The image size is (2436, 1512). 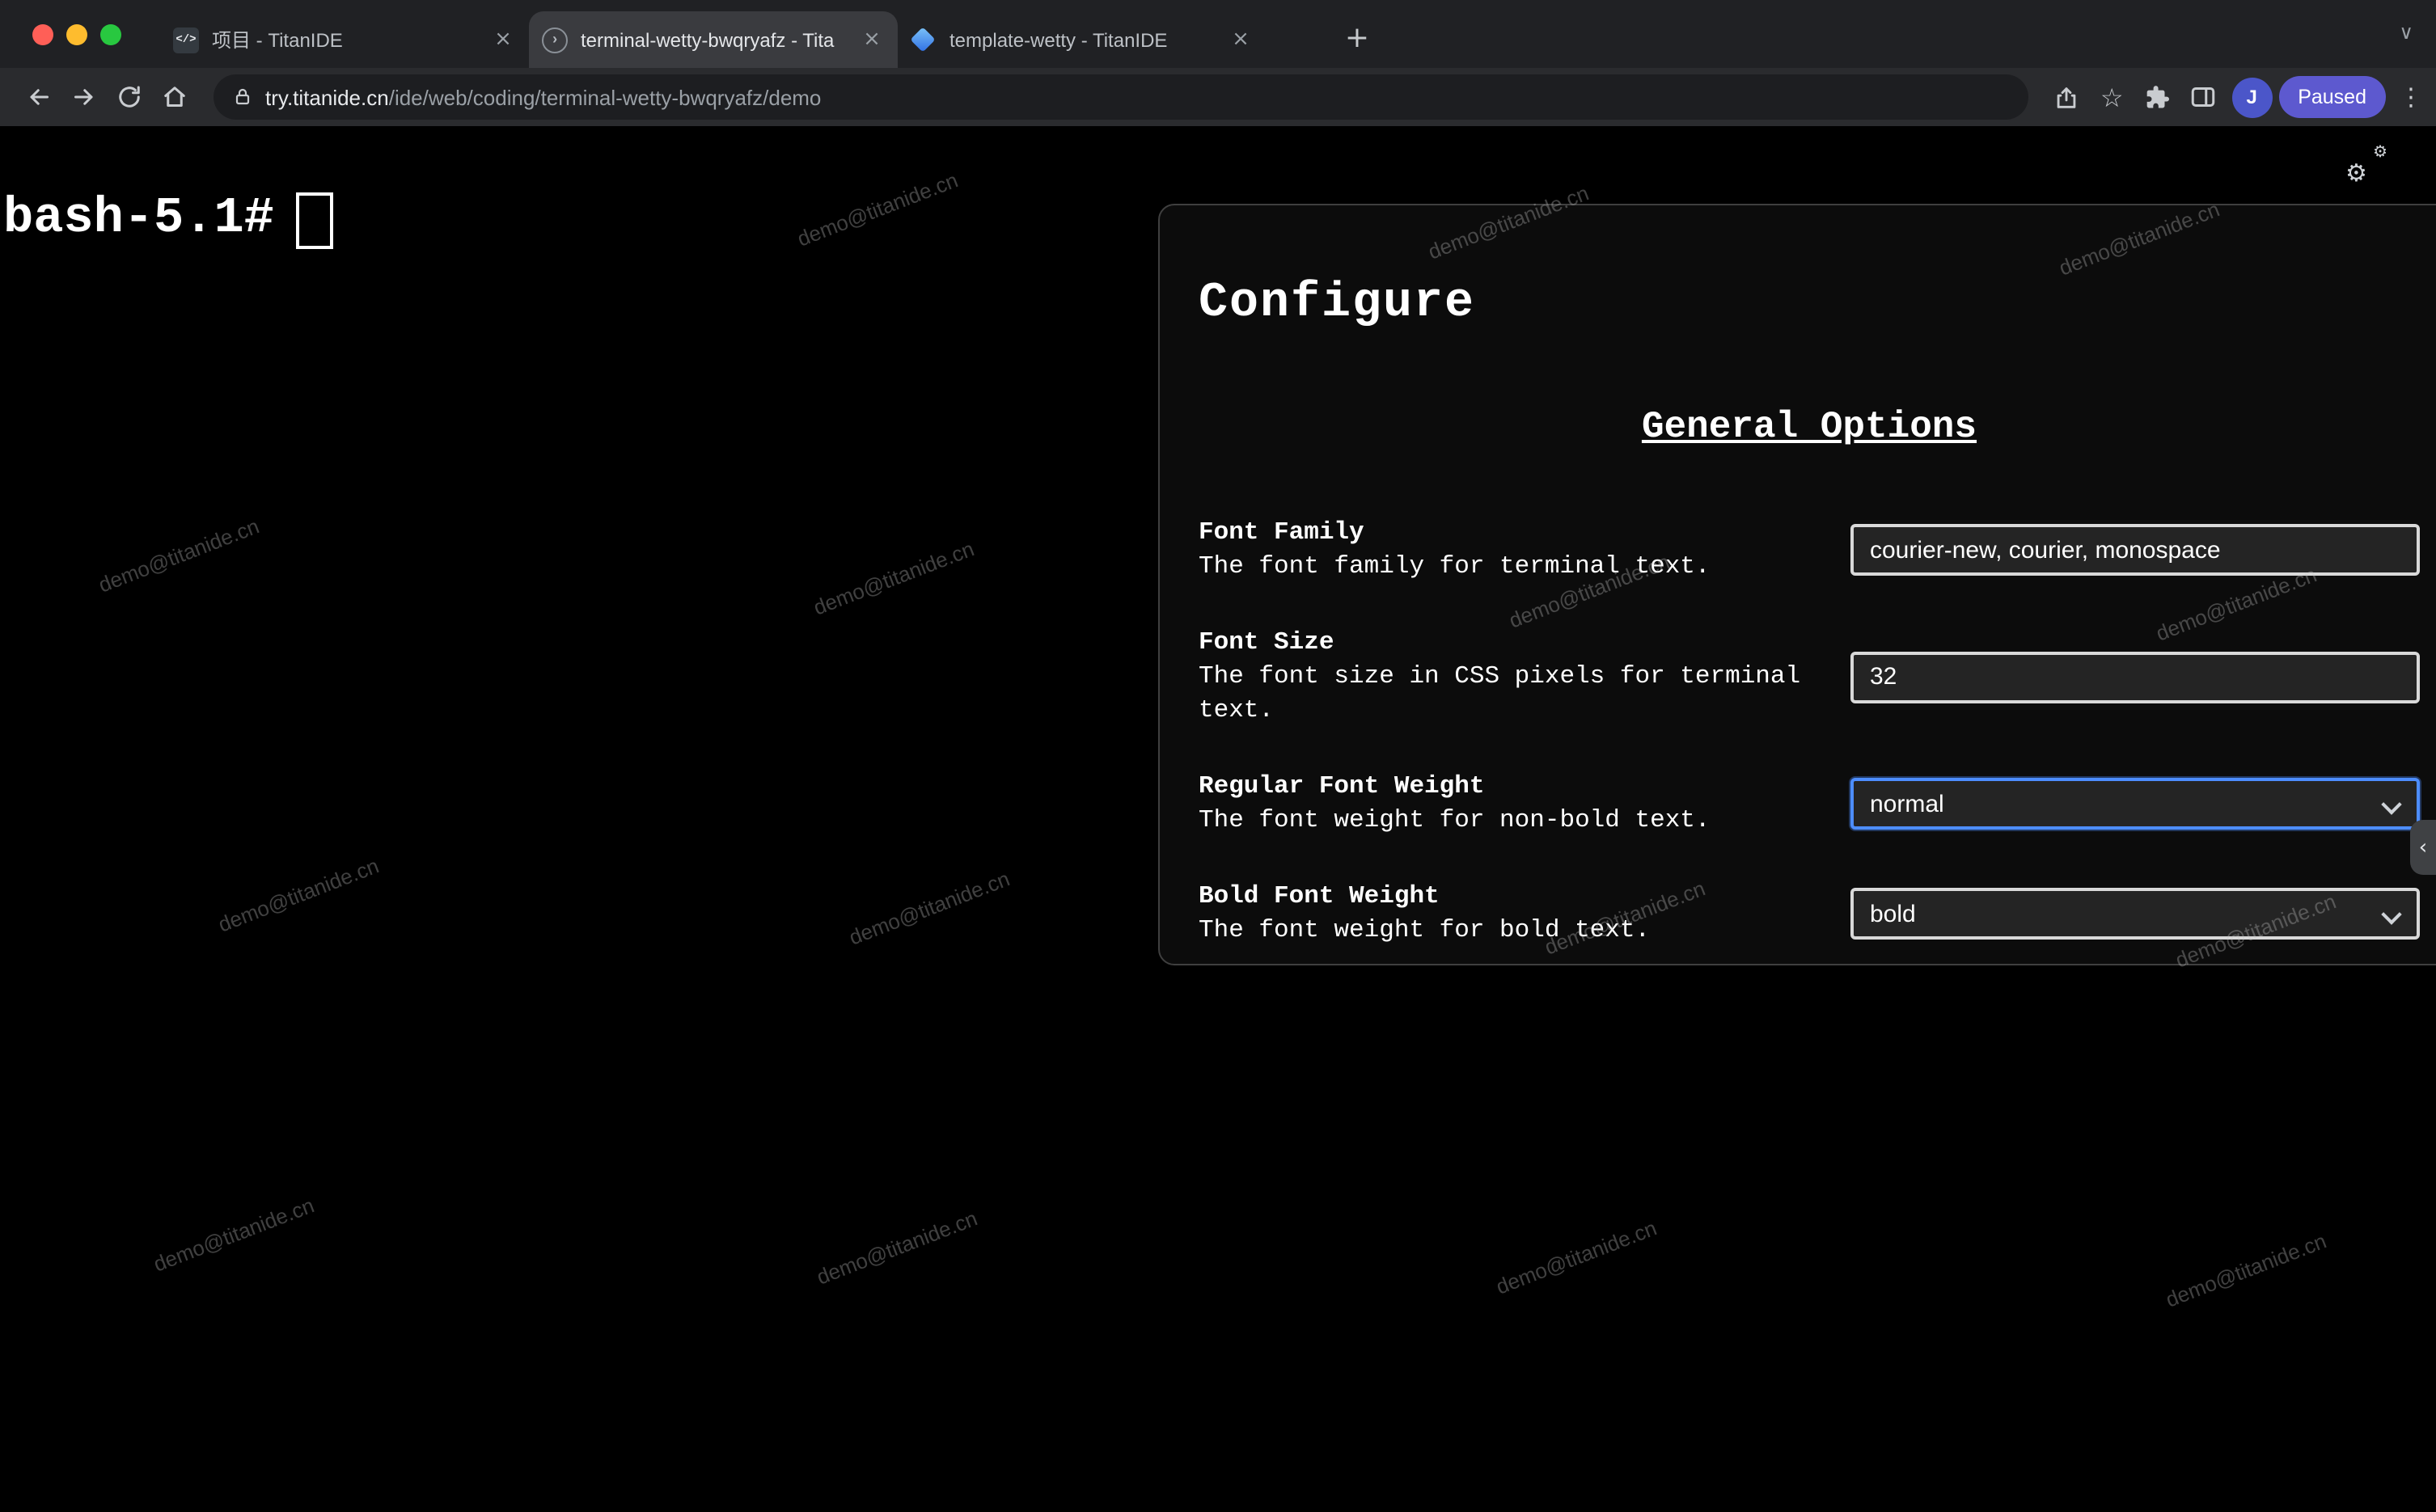 What do you see at coordinates (1342, 785) in the screenshot?
I see `field-label: Regular Font Weight` at bounding box center [1342, 785].